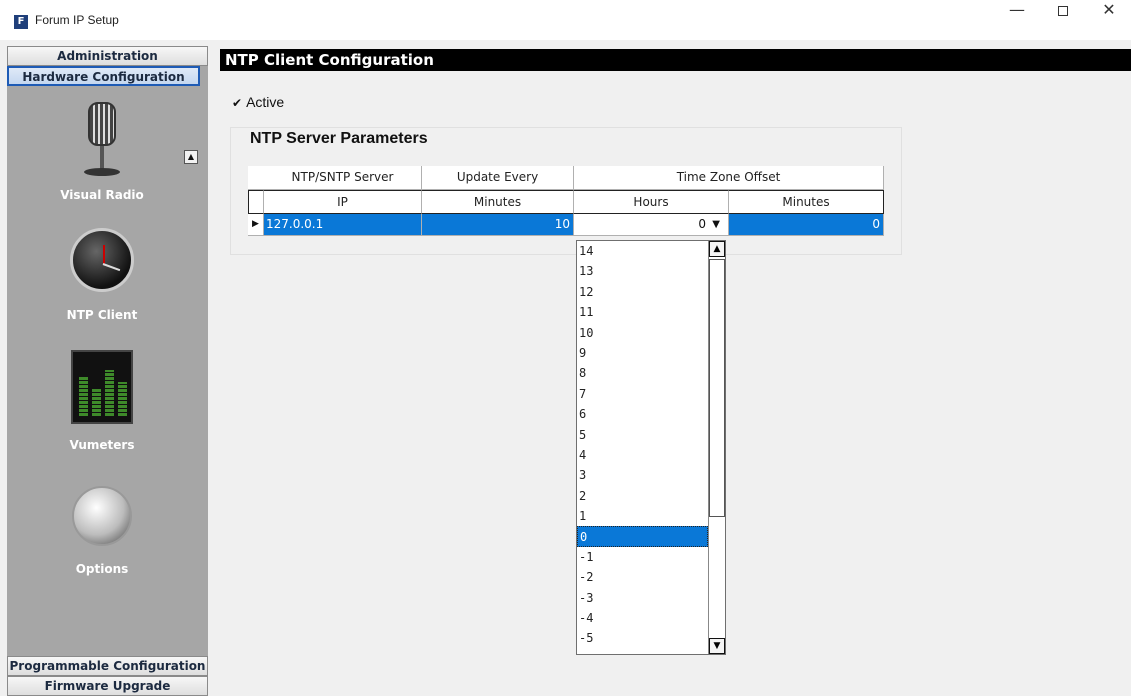  Describe the element at coordinates (642, 394) in the screenshot. I see `dropdown-option: 7` at that location.